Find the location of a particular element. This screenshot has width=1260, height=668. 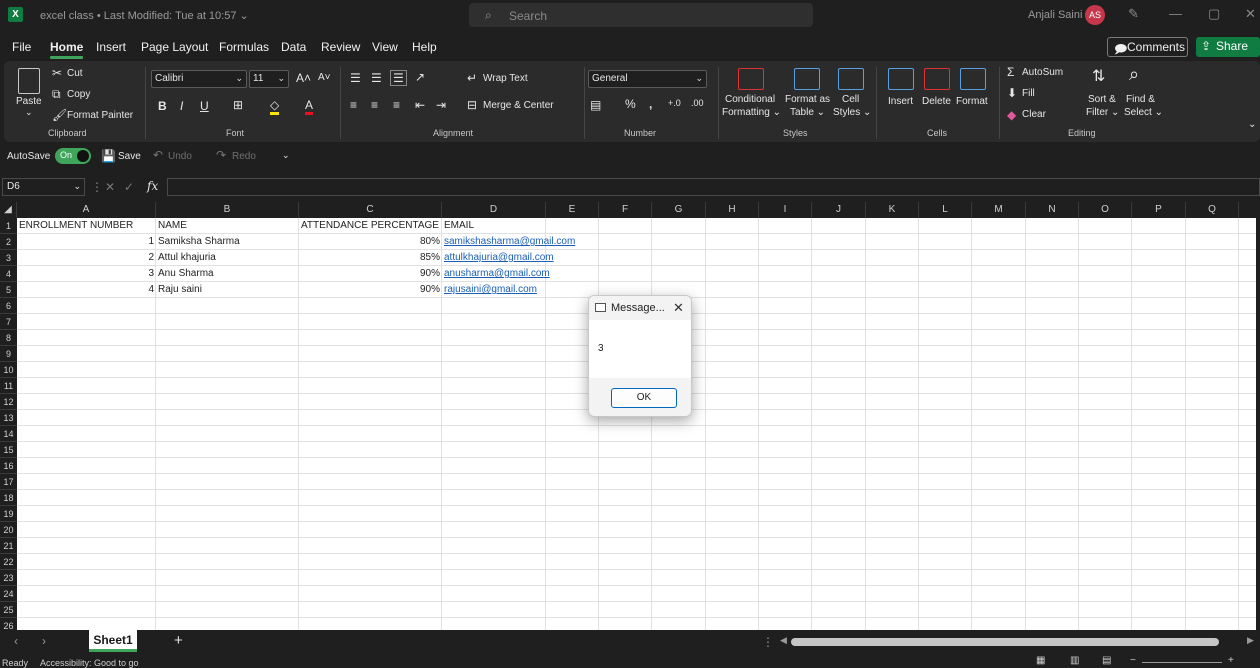

scroll-right-icon: ▶ is located at coordinates (1250, 640).